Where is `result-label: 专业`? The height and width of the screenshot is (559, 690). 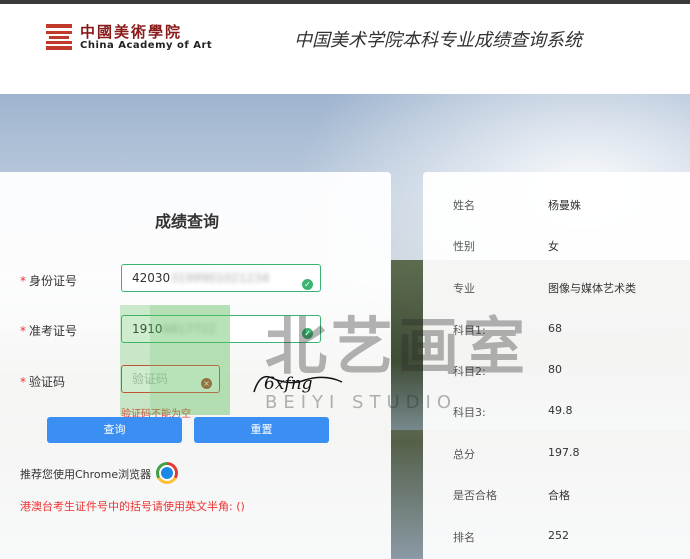
result-label: 专业 is located at coordinates (464, 288).